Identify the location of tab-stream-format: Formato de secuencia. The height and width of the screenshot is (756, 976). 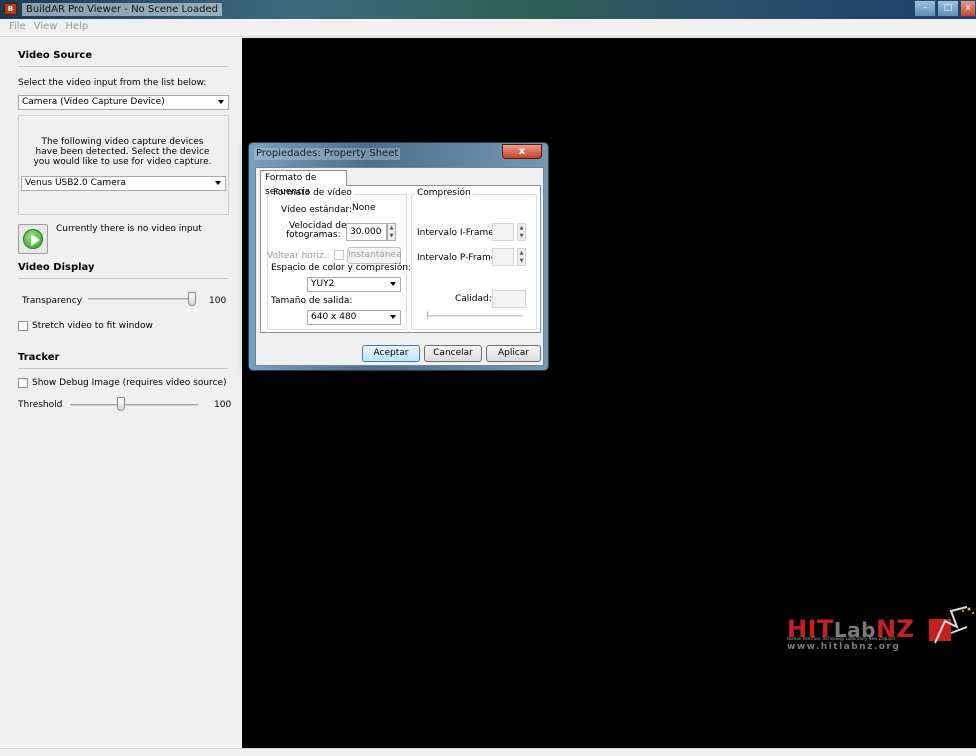
(303, 183).